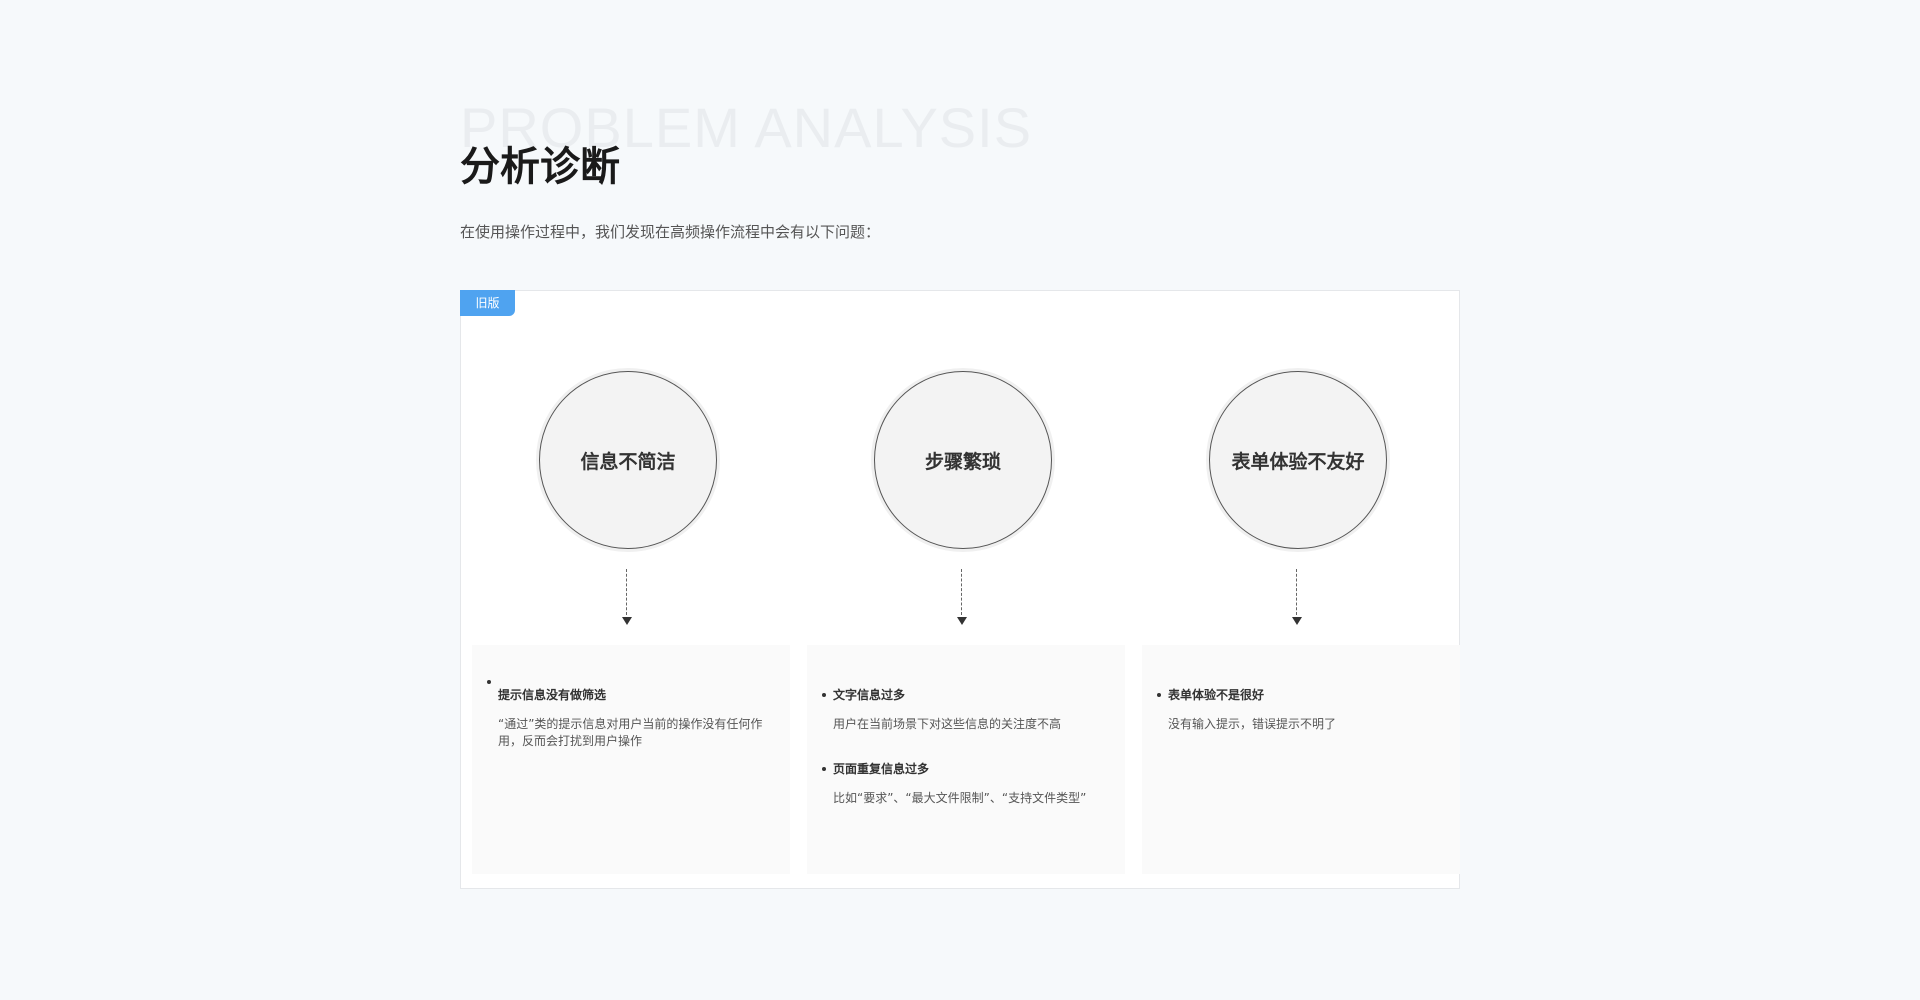 Image resolution: width=1920 pixels, height=1000 pixels. Describe the element at coordinates (670, 232) in the screenshot. I see `page-subtitle: 在使用操作过程中，我们发现在高频操作流程中会有以下问题：` at that location.